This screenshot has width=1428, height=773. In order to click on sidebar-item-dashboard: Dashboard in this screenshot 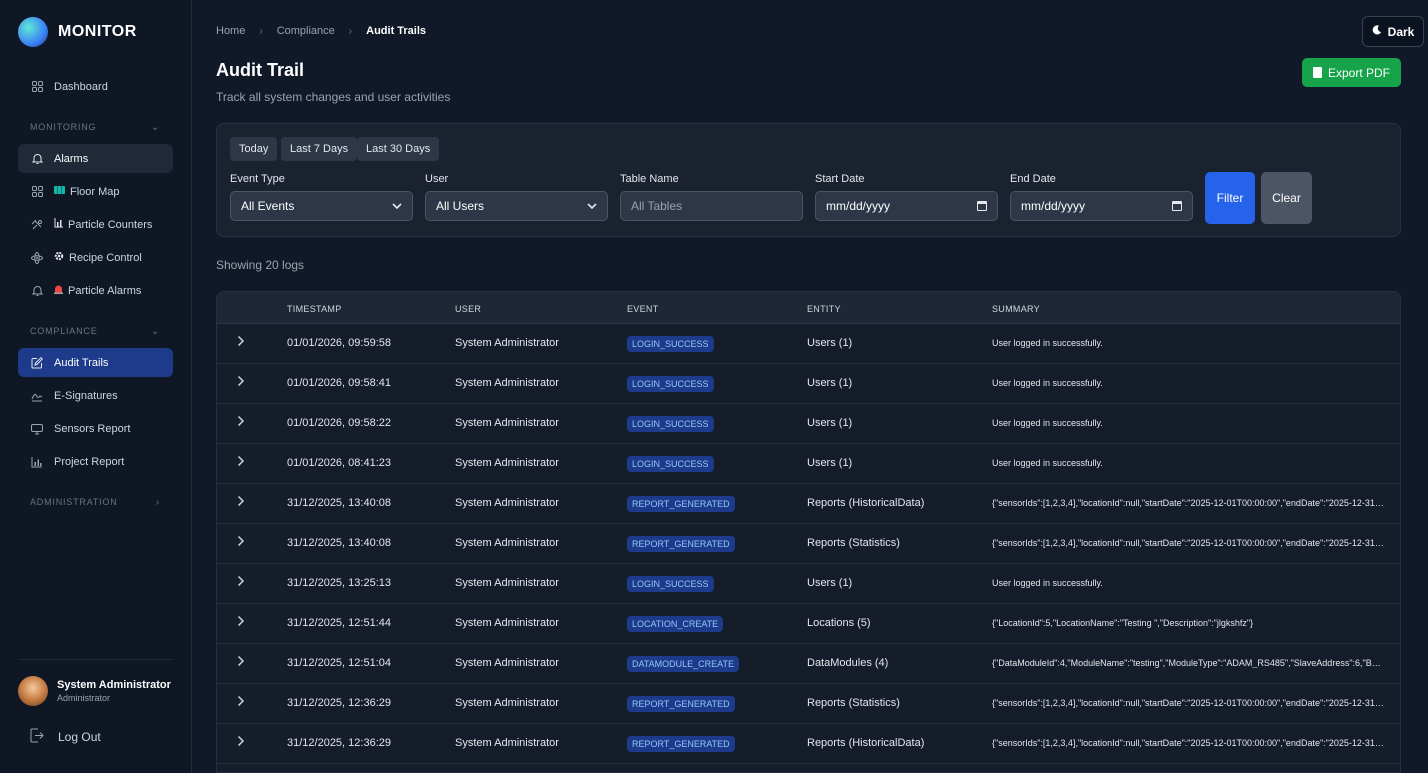, I will do `click(95, 86)`.